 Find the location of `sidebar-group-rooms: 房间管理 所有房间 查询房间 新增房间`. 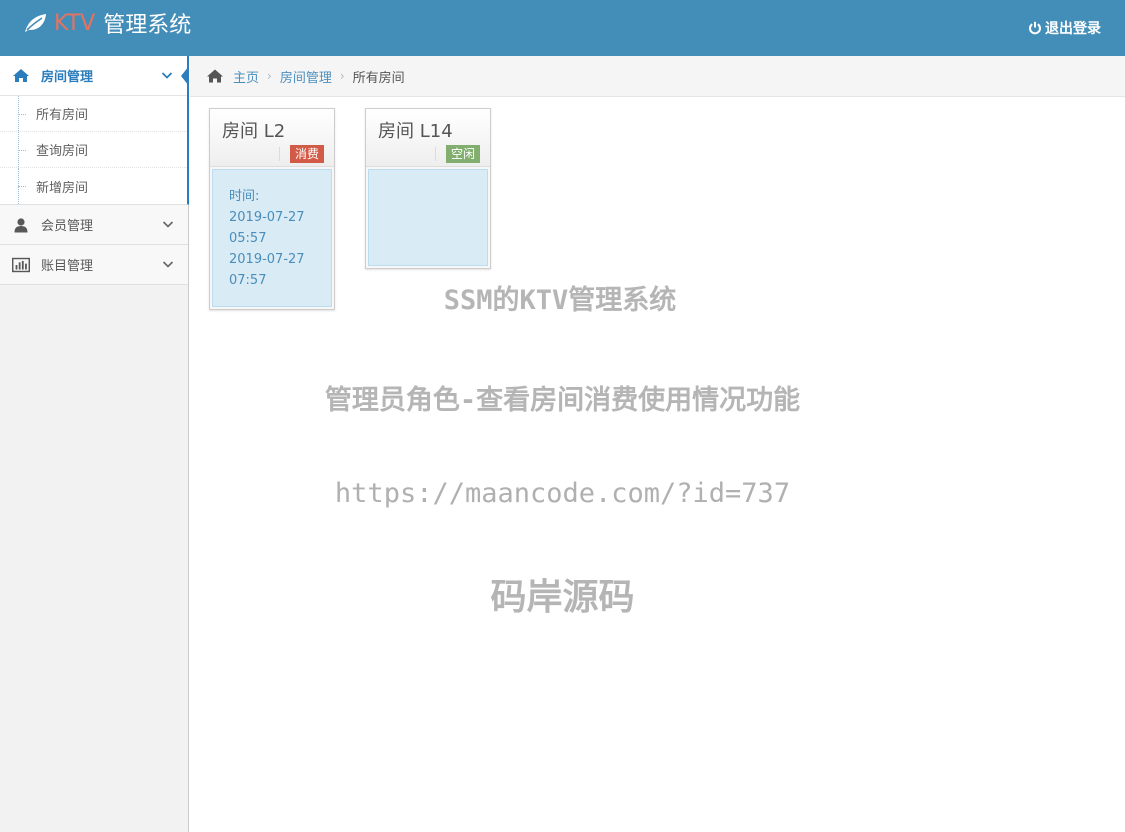

sidebar-group-rooms: 房间管理 所有房间 查询房间 新增房间 is located at coordinates (94, 130).